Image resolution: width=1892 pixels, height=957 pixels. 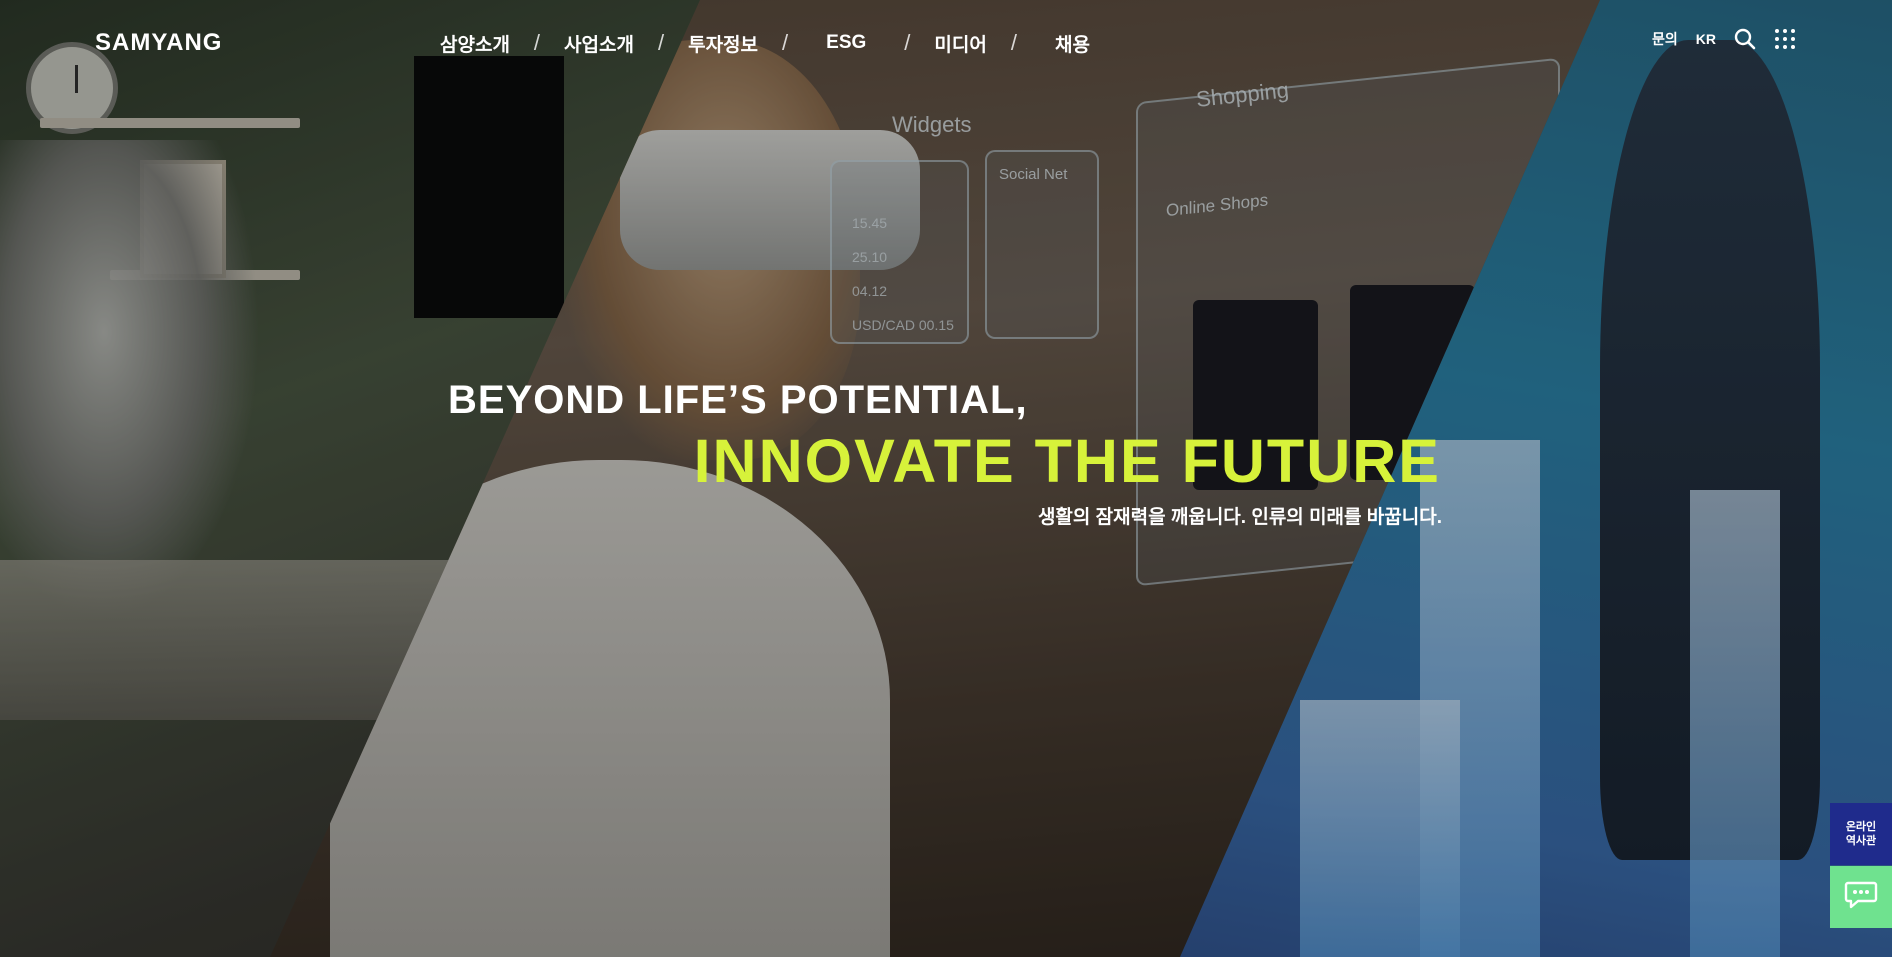 What do you see at coordinates (846, 43) in the screenshot?
I see `nav-item-esg: ESG` at bounding box center [846, 43].